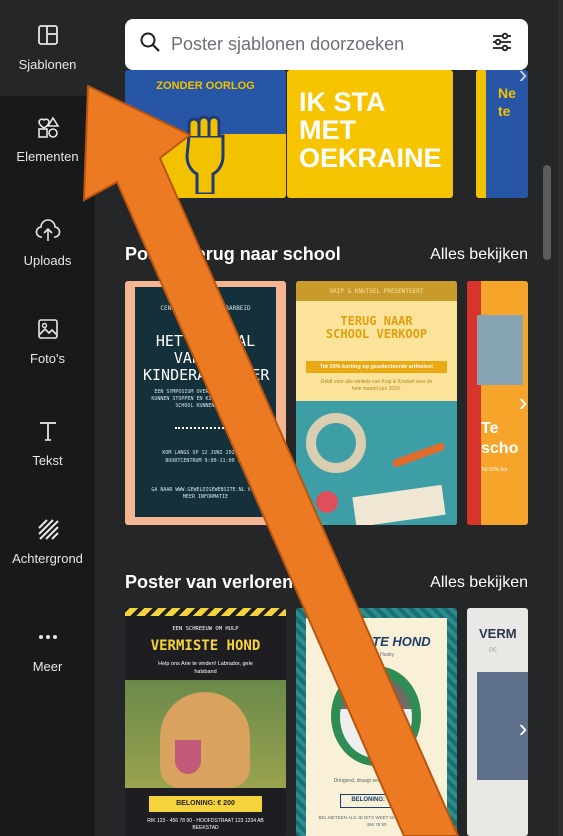 The image size is (563, 836). What do you see at coordinates (205, 86) in the screenshot?
I see `card-text: ZONDER OORLOG` at bounding box center [205, 86].